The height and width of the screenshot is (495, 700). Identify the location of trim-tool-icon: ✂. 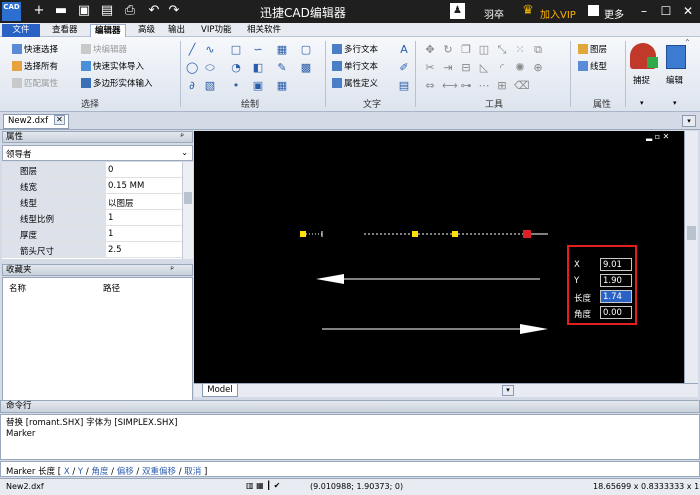
(430, 68).